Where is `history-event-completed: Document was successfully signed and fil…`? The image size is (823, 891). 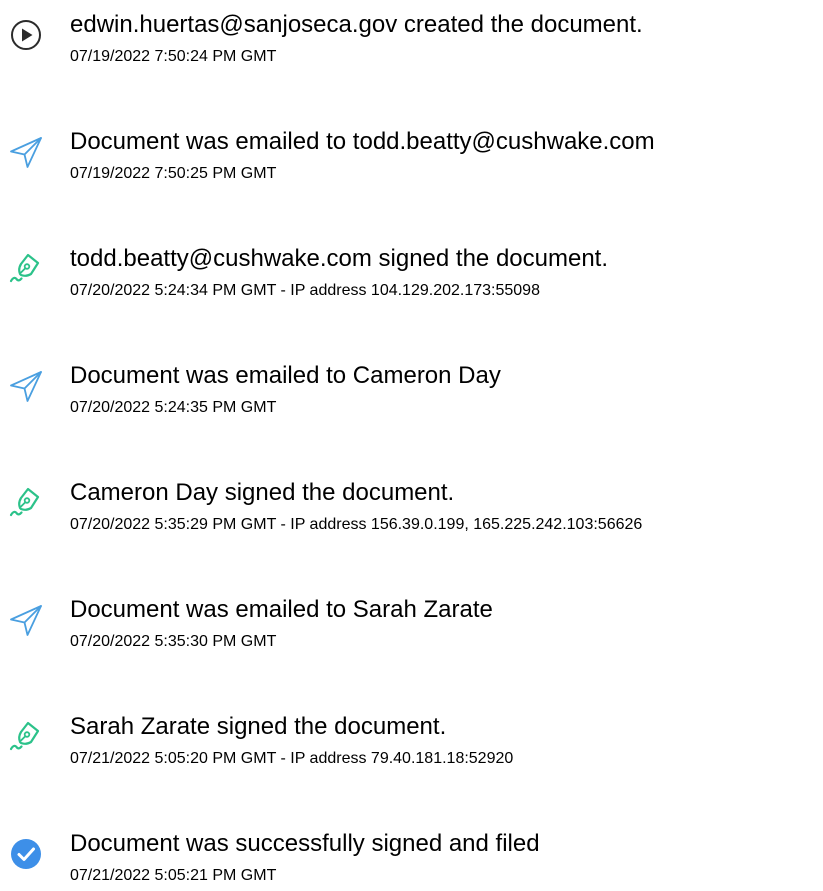
history-event-completed: Document was successfully signed and fil… is located at coordinates (411, 859).